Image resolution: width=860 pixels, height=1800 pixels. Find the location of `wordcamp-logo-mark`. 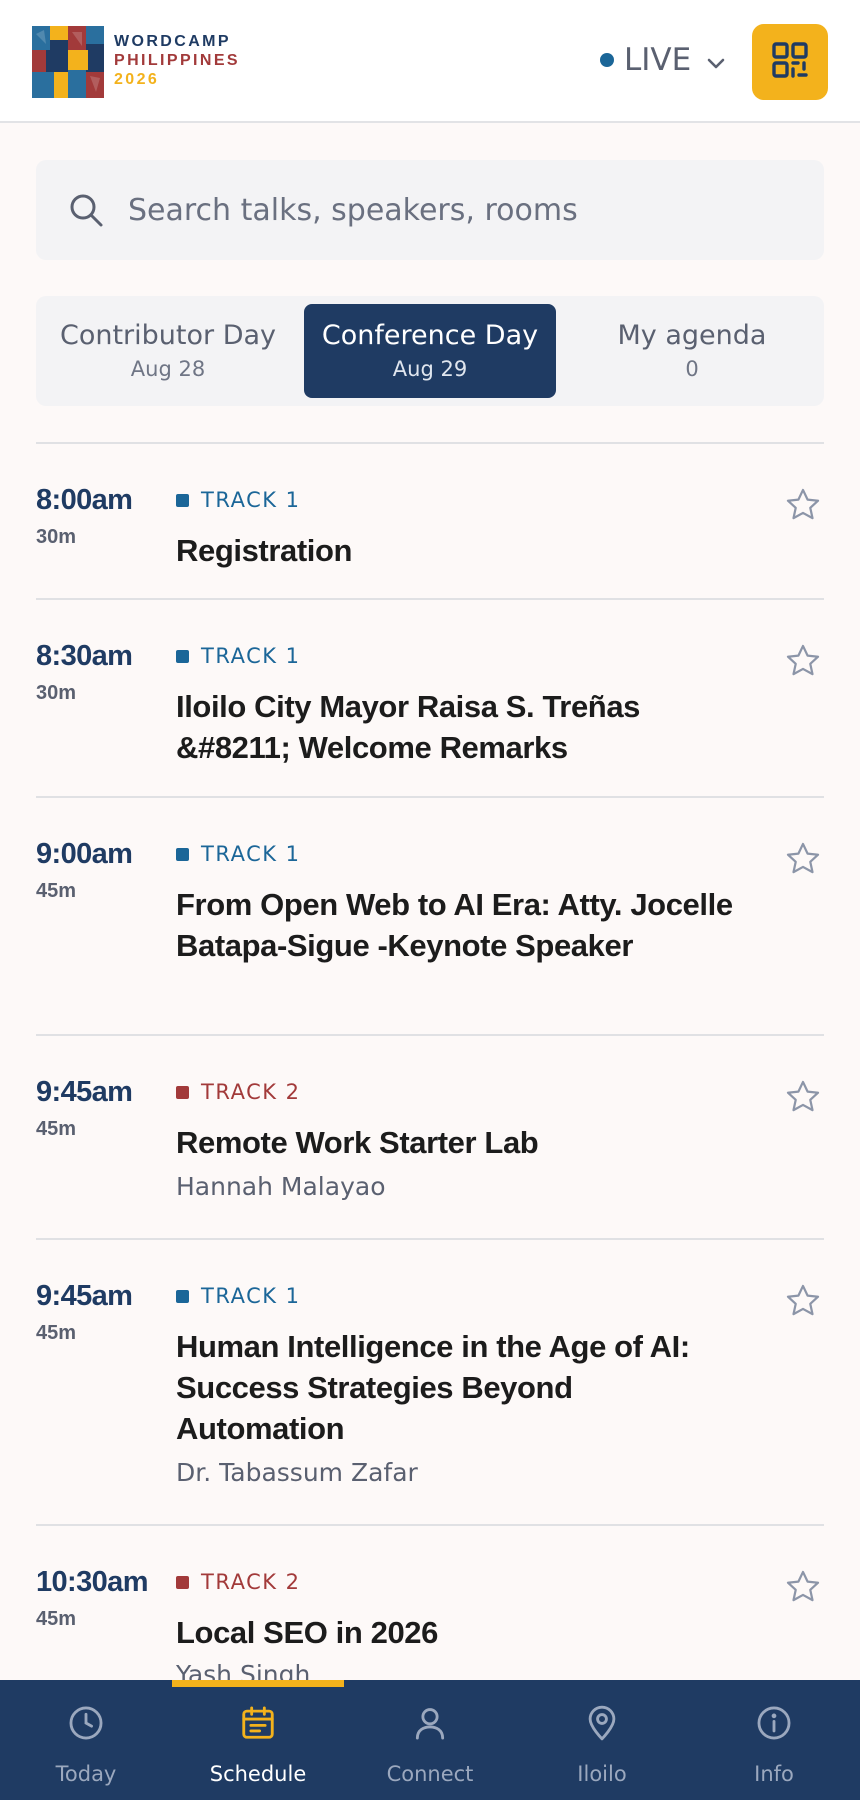

wordcamp-logo-mark is located at coordinates (68, 62).